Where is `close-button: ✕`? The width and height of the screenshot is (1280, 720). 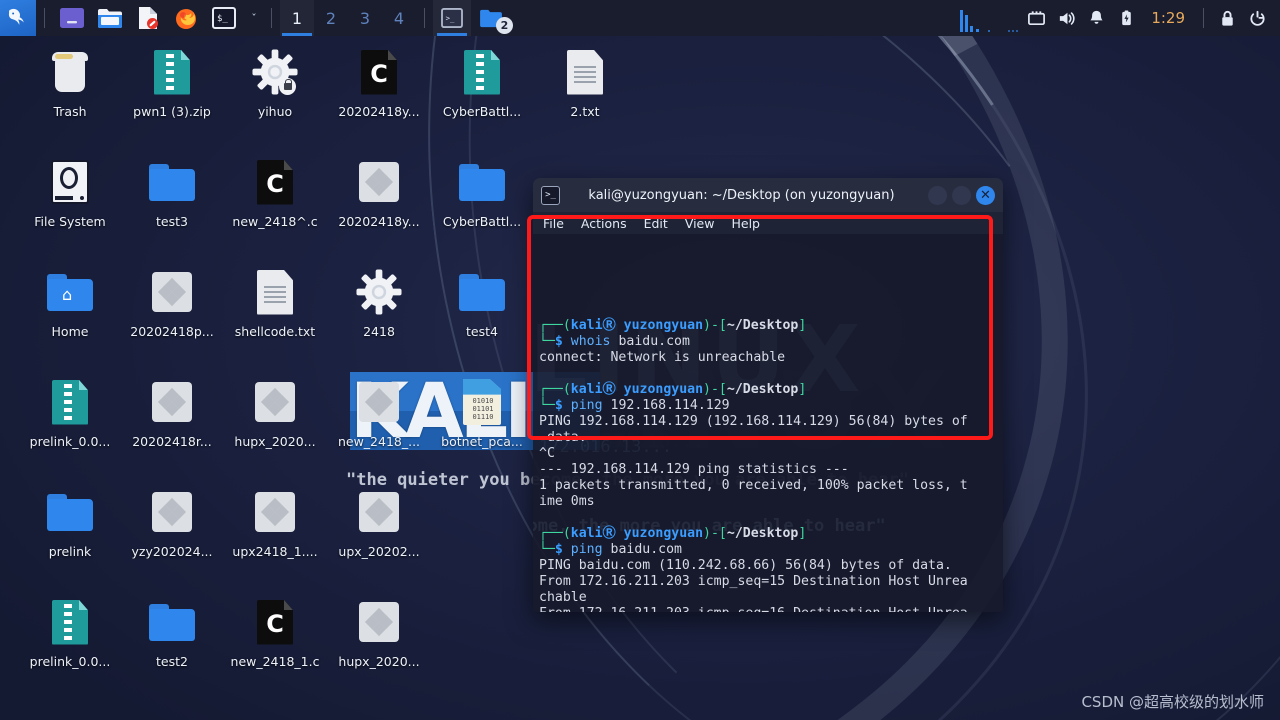
close-button: ✕ is located at coordinates (985, 195).